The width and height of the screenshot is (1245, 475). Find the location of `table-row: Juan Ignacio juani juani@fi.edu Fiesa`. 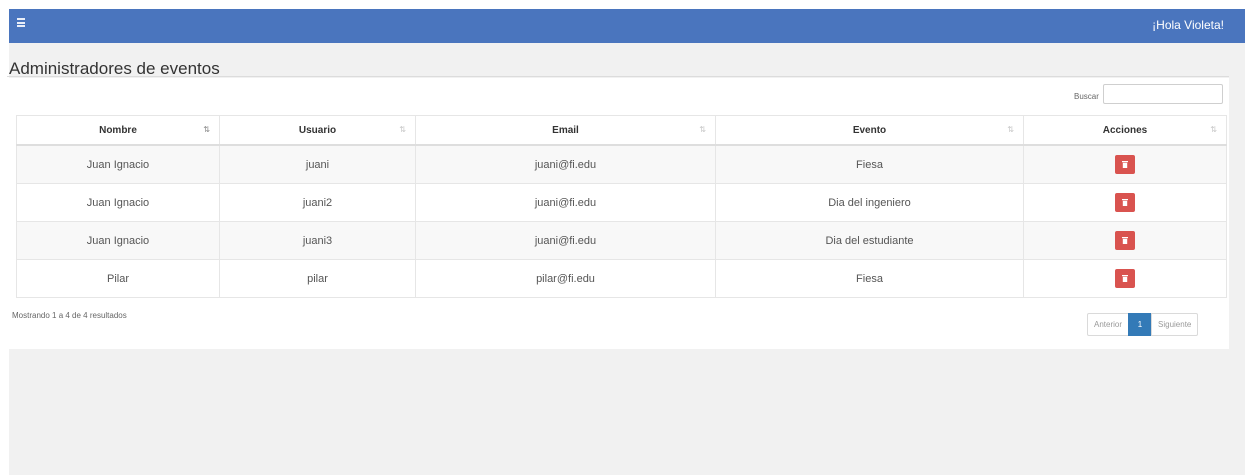

table-row: Juan Ignacio juani juani@fi.edu Fiesa is located at coordinates (621, 164).